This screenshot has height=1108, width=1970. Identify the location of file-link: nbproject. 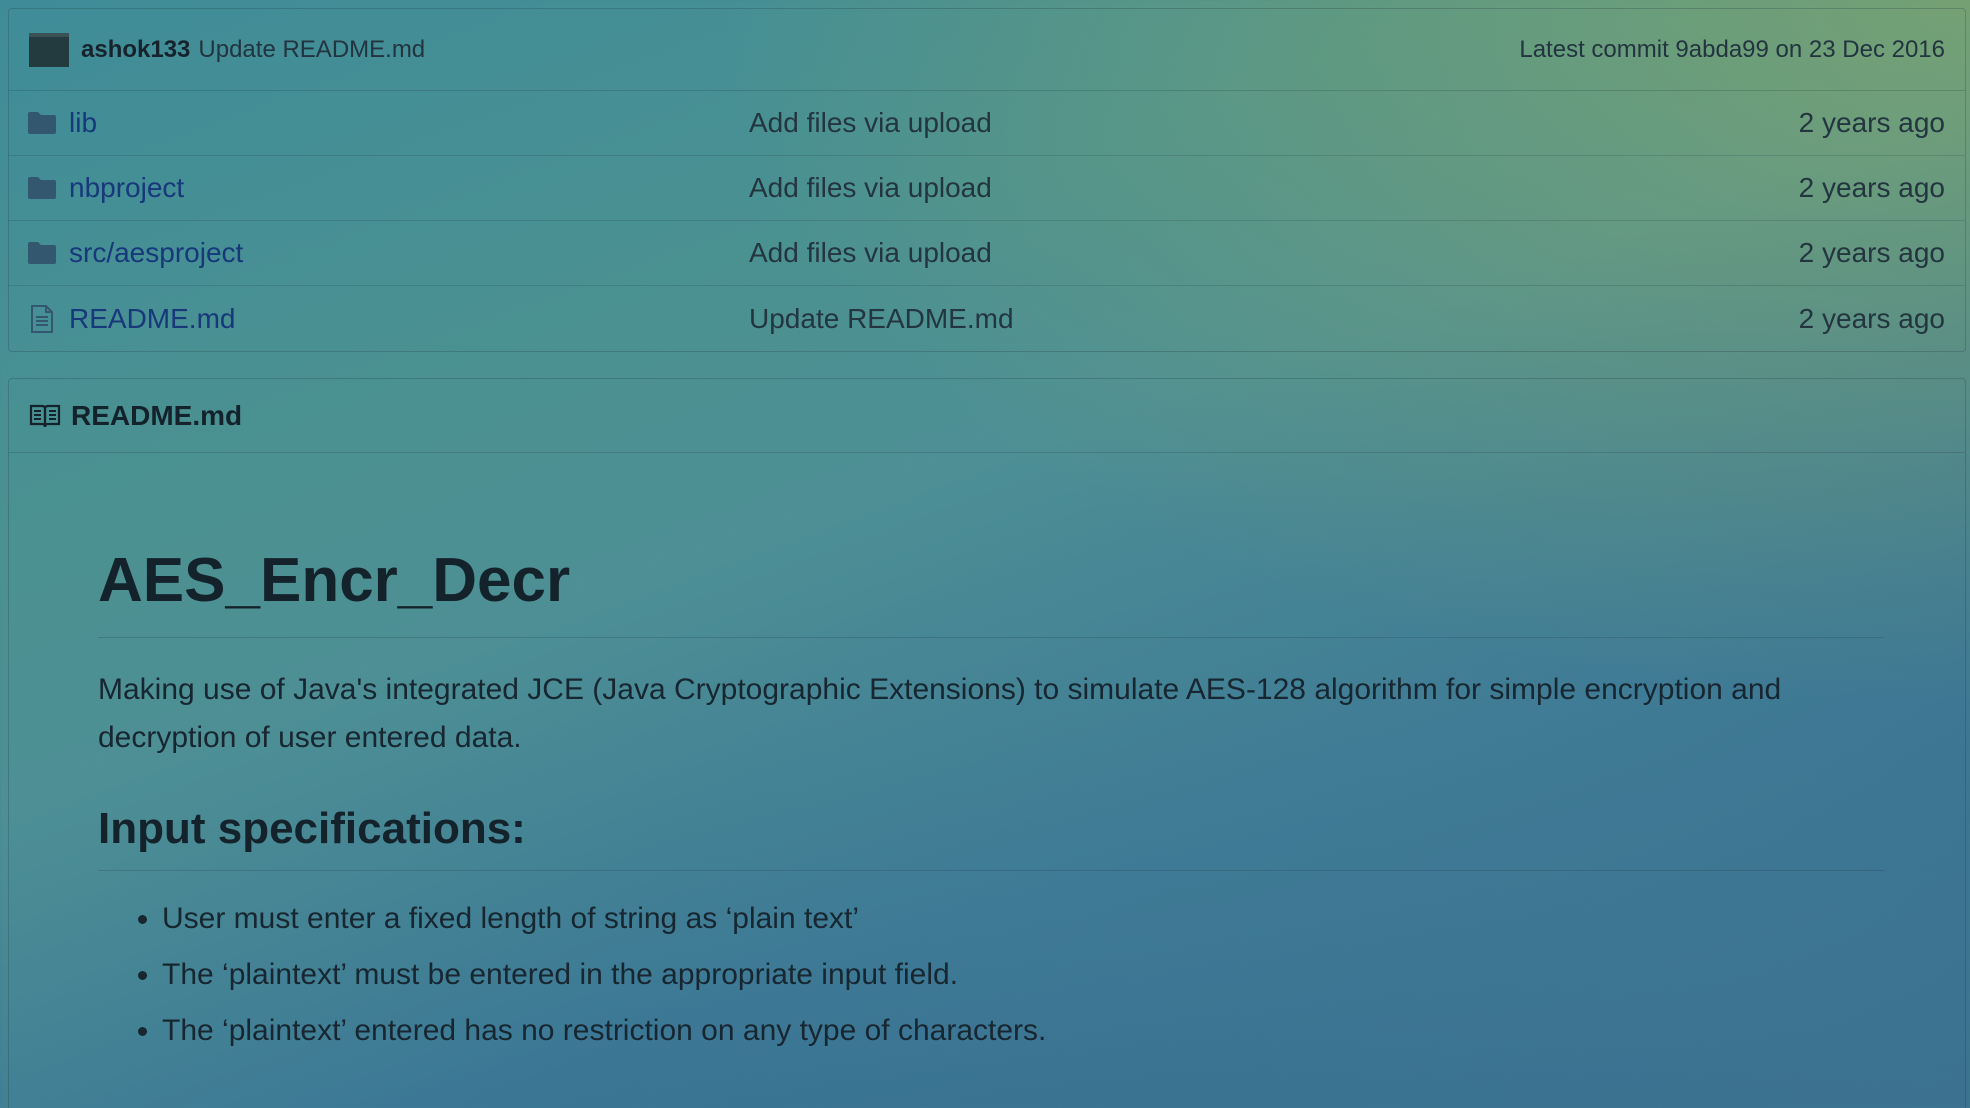
(409, 188).